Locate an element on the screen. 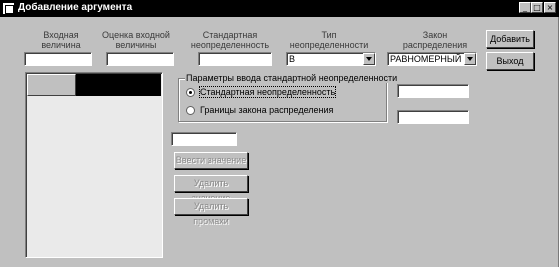 This screenshot has width=559, height=267. value-entry-field is located at coordinates (204, 139).